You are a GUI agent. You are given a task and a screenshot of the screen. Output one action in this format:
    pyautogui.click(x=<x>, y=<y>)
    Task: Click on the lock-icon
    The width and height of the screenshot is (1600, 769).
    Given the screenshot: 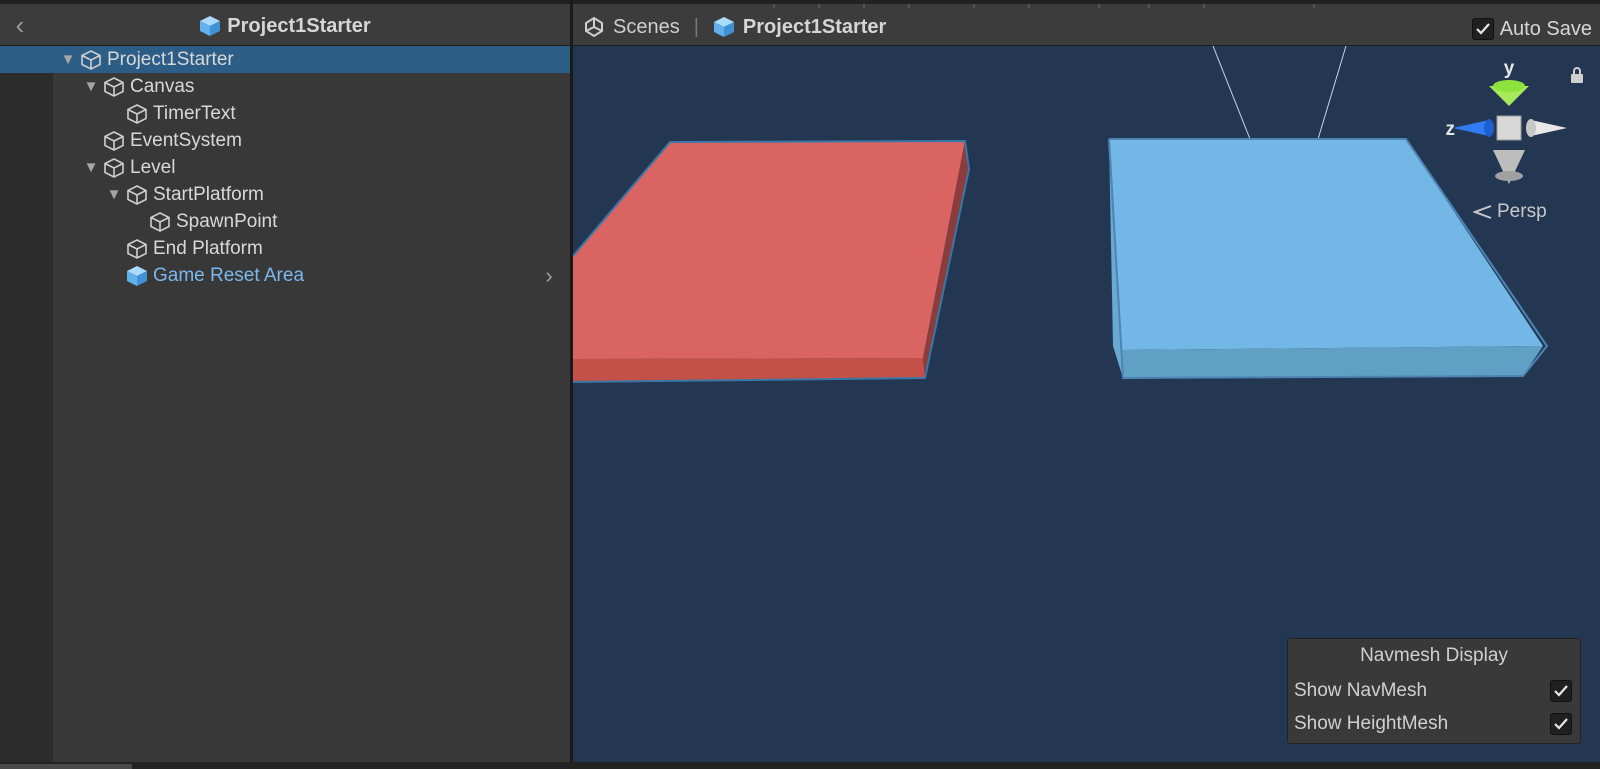 What is the action you would take?
    pyautogui.click(x=1577, y=75)
    